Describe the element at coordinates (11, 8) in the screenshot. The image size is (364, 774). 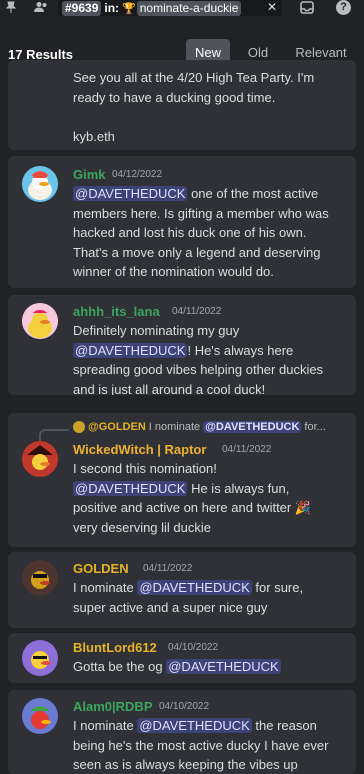
I see `pin-icon` at that location.